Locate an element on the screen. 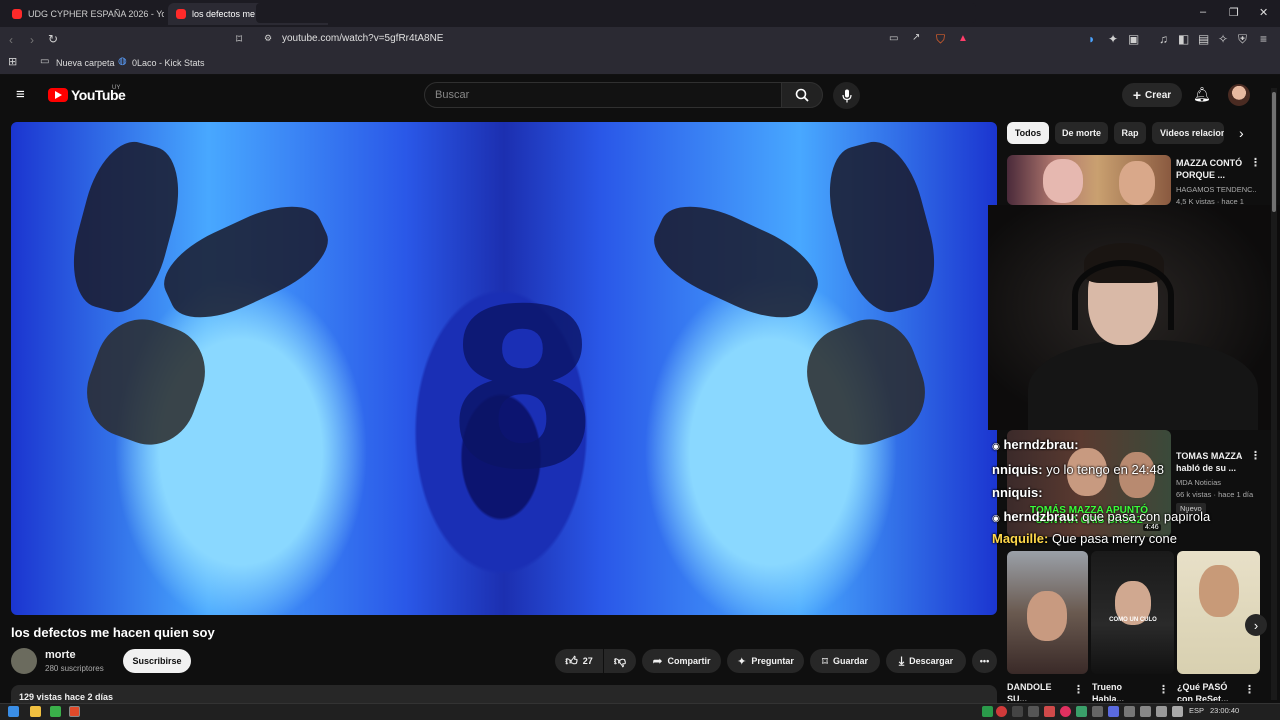 The image size is (1280, 720). site-info-icon: ⚙ is located at coordinates (268, 38).